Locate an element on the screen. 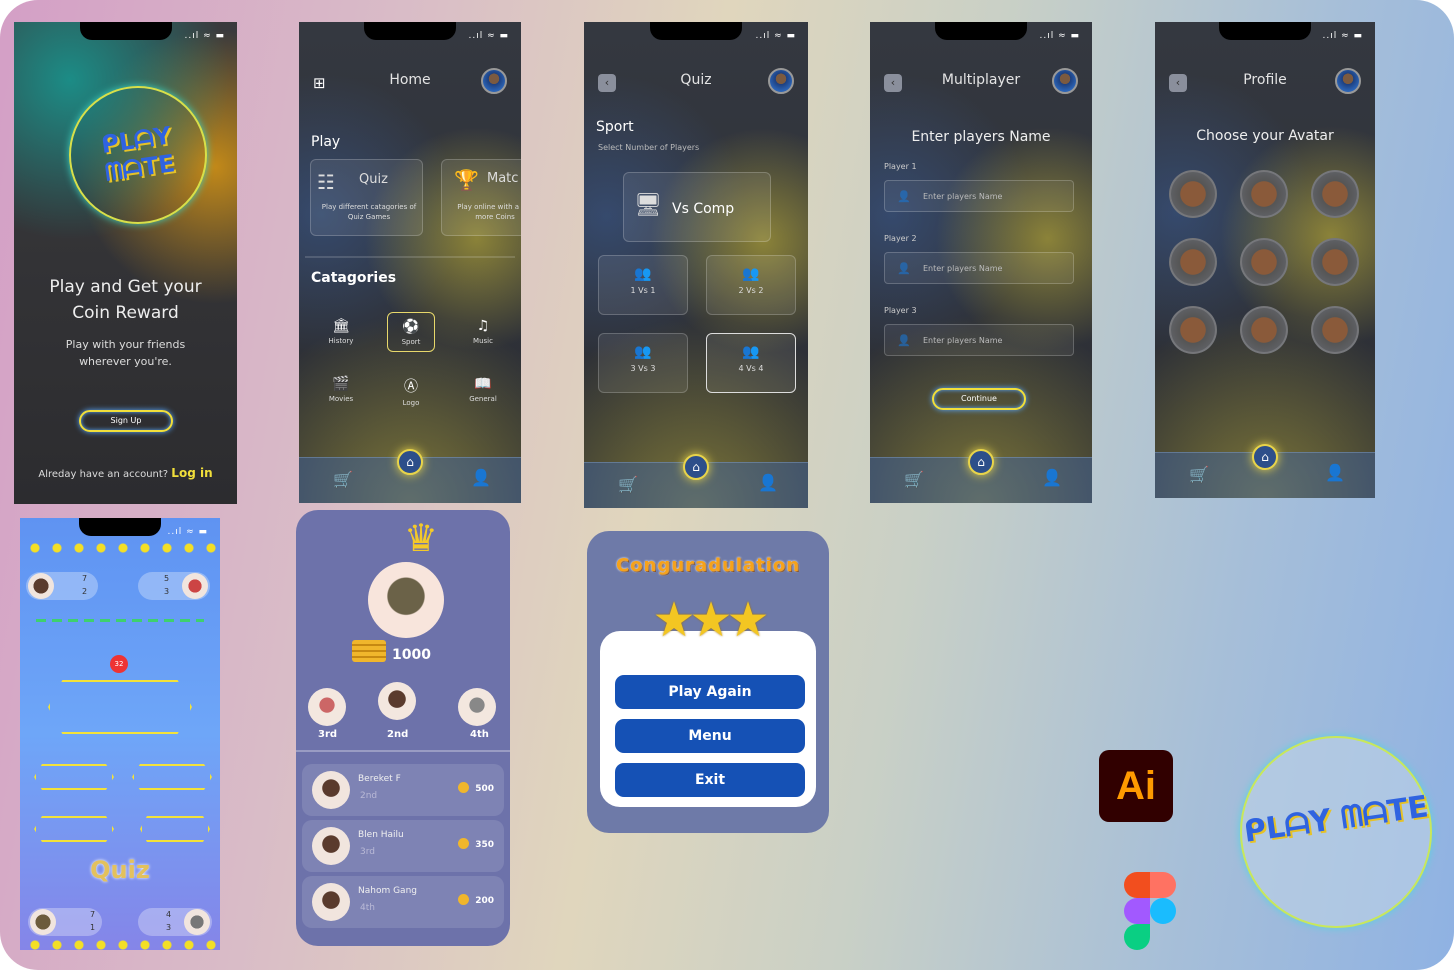  winner-avatar is located at coordinates (406, 600).